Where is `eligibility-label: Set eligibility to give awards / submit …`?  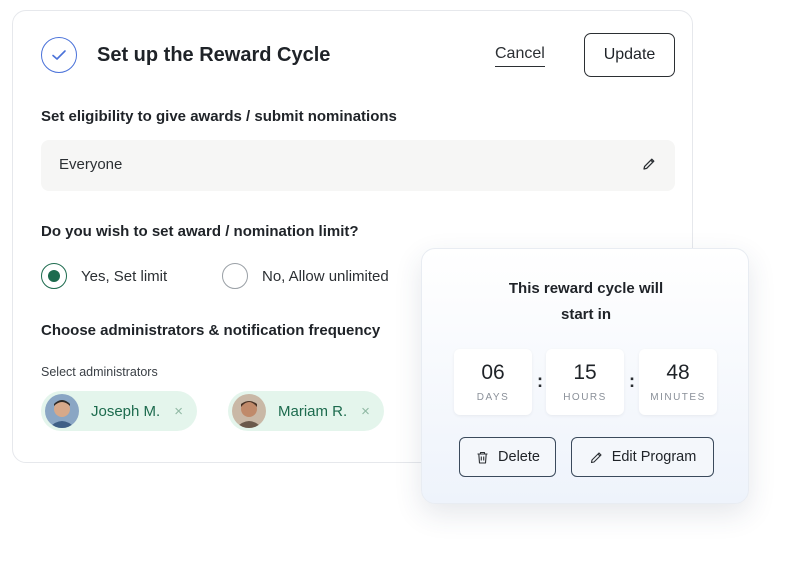 eligibility-label: Set eligibility to give awards / submit … is located at coordinates (219, 116).